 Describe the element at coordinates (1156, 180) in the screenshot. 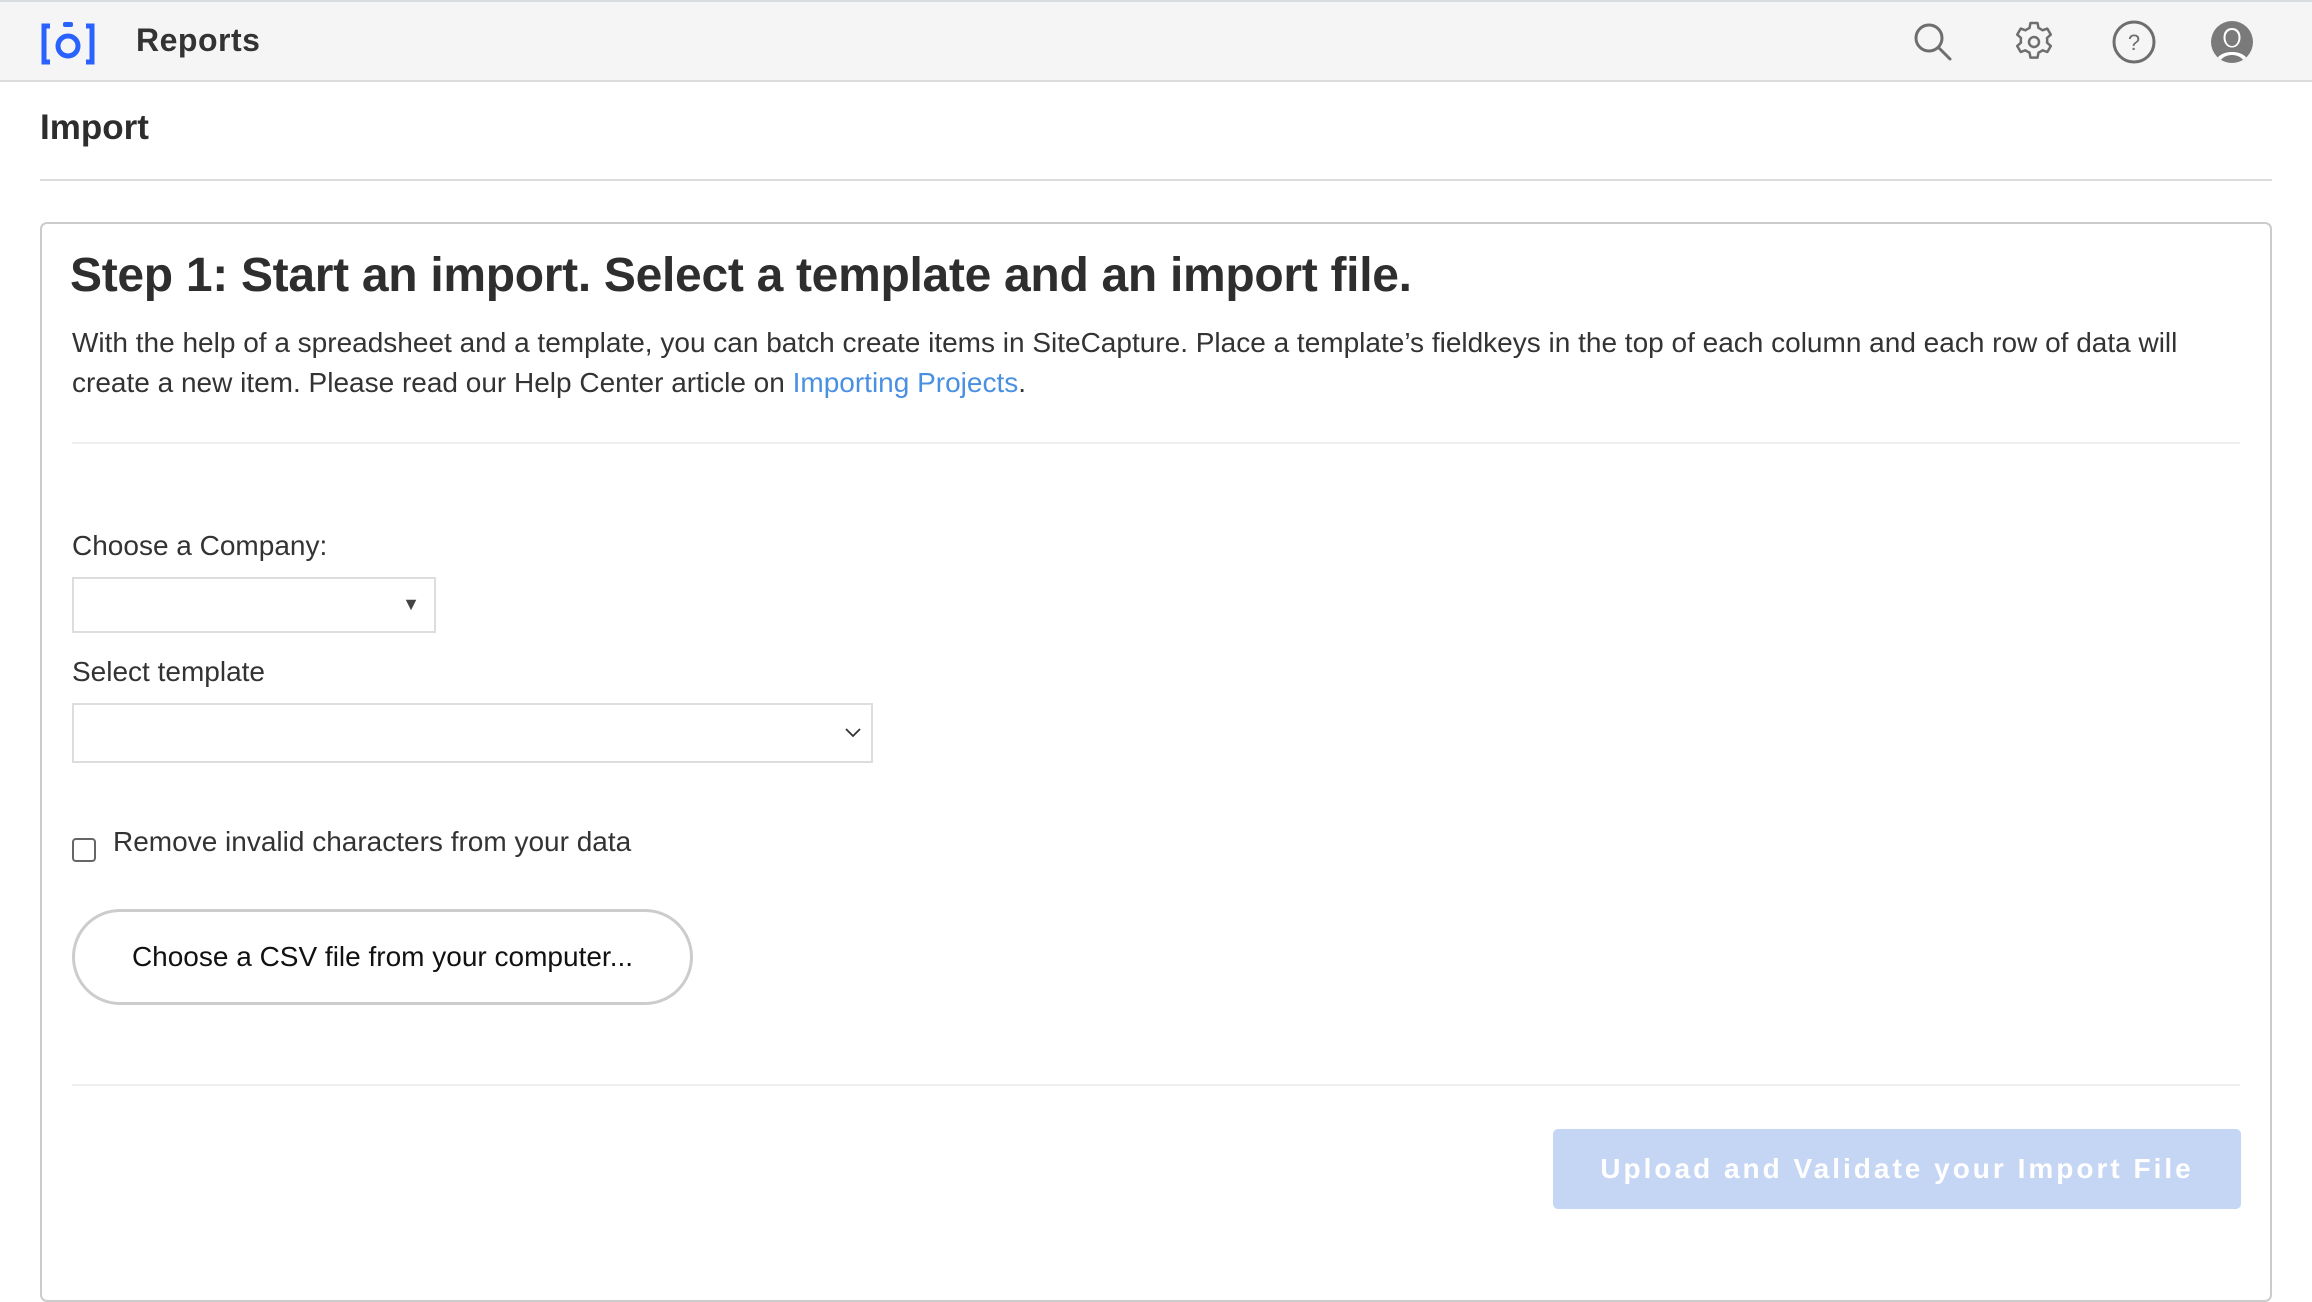

I see `page-title-divider` at that location.